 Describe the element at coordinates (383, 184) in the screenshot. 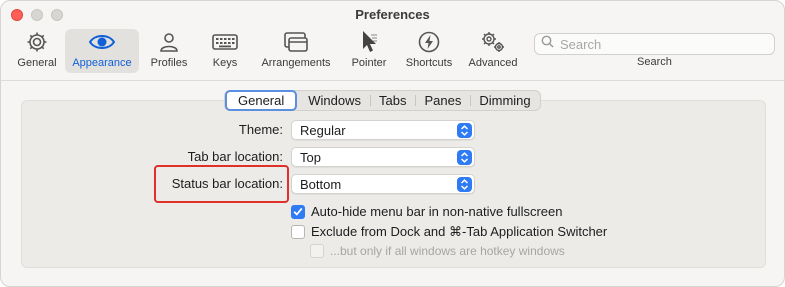

I see `statusbar-location-select: Bottom` at that location.